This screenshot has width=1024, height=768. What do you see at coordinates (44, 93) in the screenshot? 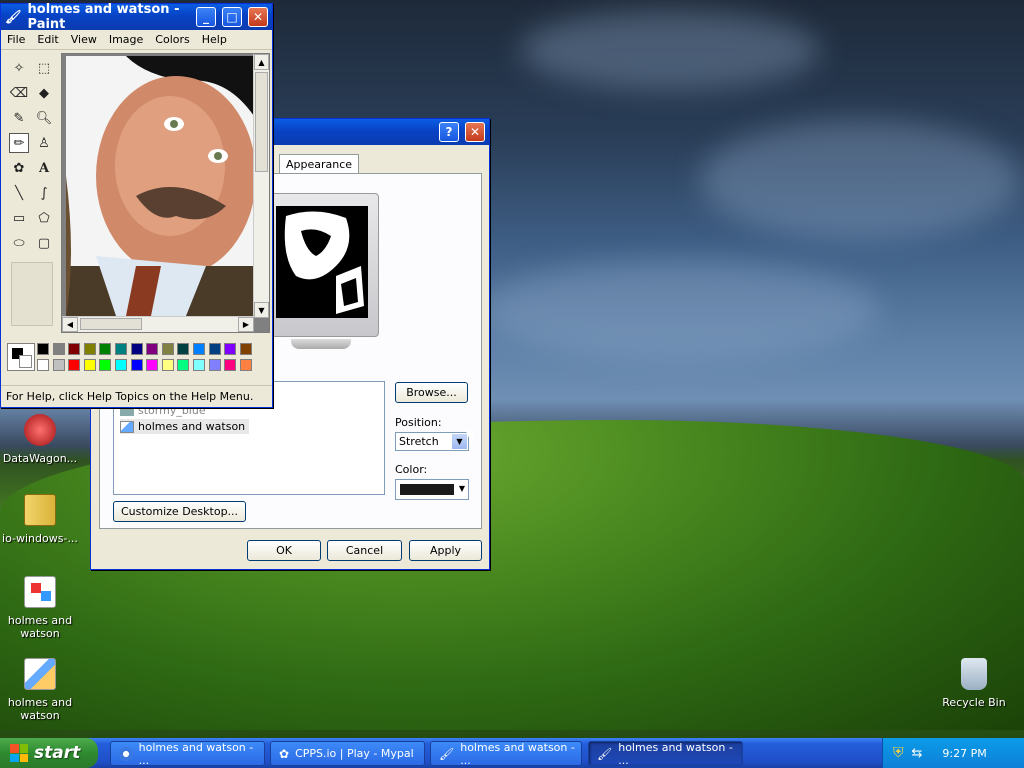
I see `fill-icon: ◆` at bounding box center [44, 93].